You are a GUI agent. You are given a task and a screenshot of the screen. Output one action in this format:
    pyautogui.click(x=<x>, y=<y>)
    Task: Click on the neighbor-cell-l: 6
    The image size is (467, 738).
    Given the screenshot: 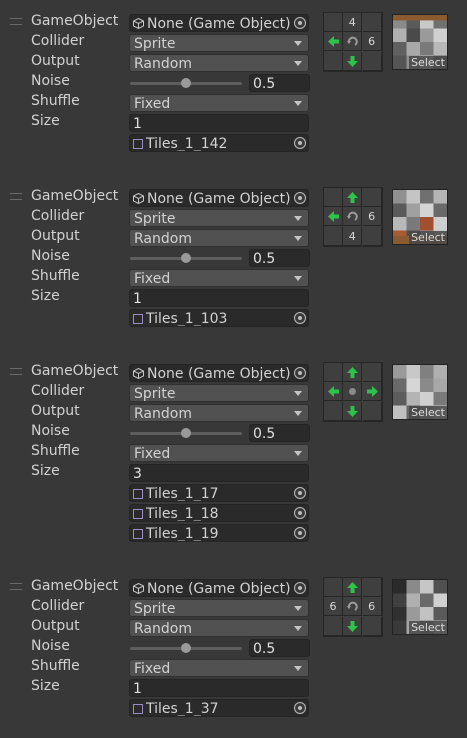 What is the action you would take?
    pyautogui.click(x=333, y=607)
    